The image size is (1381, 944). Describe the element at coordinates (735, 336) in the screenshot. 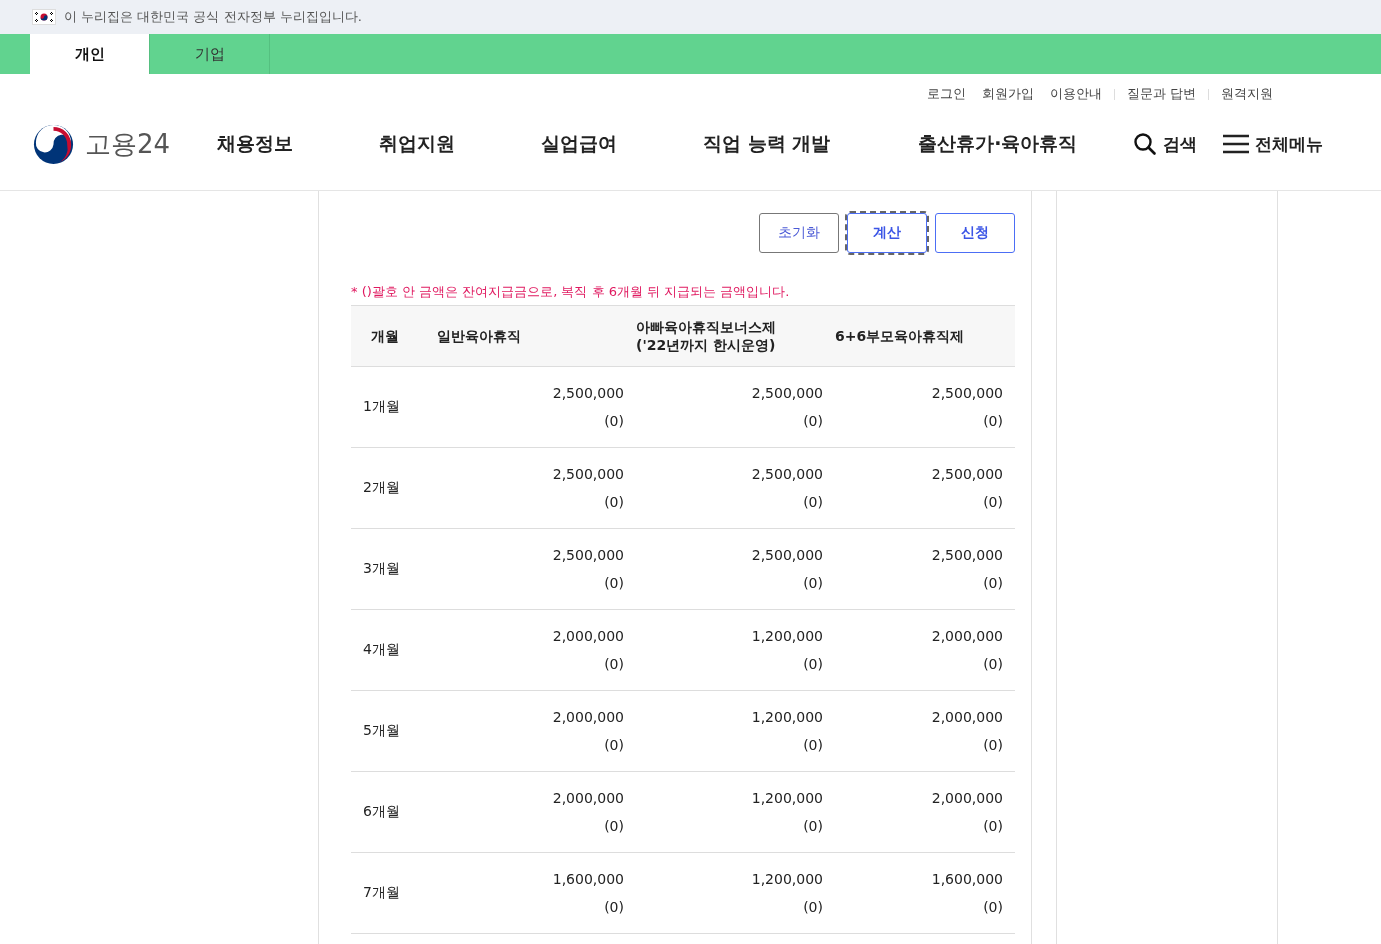

I see `column-header: 아빠육아휴직보너스제 ('22년까지 한시운영)` at that location.